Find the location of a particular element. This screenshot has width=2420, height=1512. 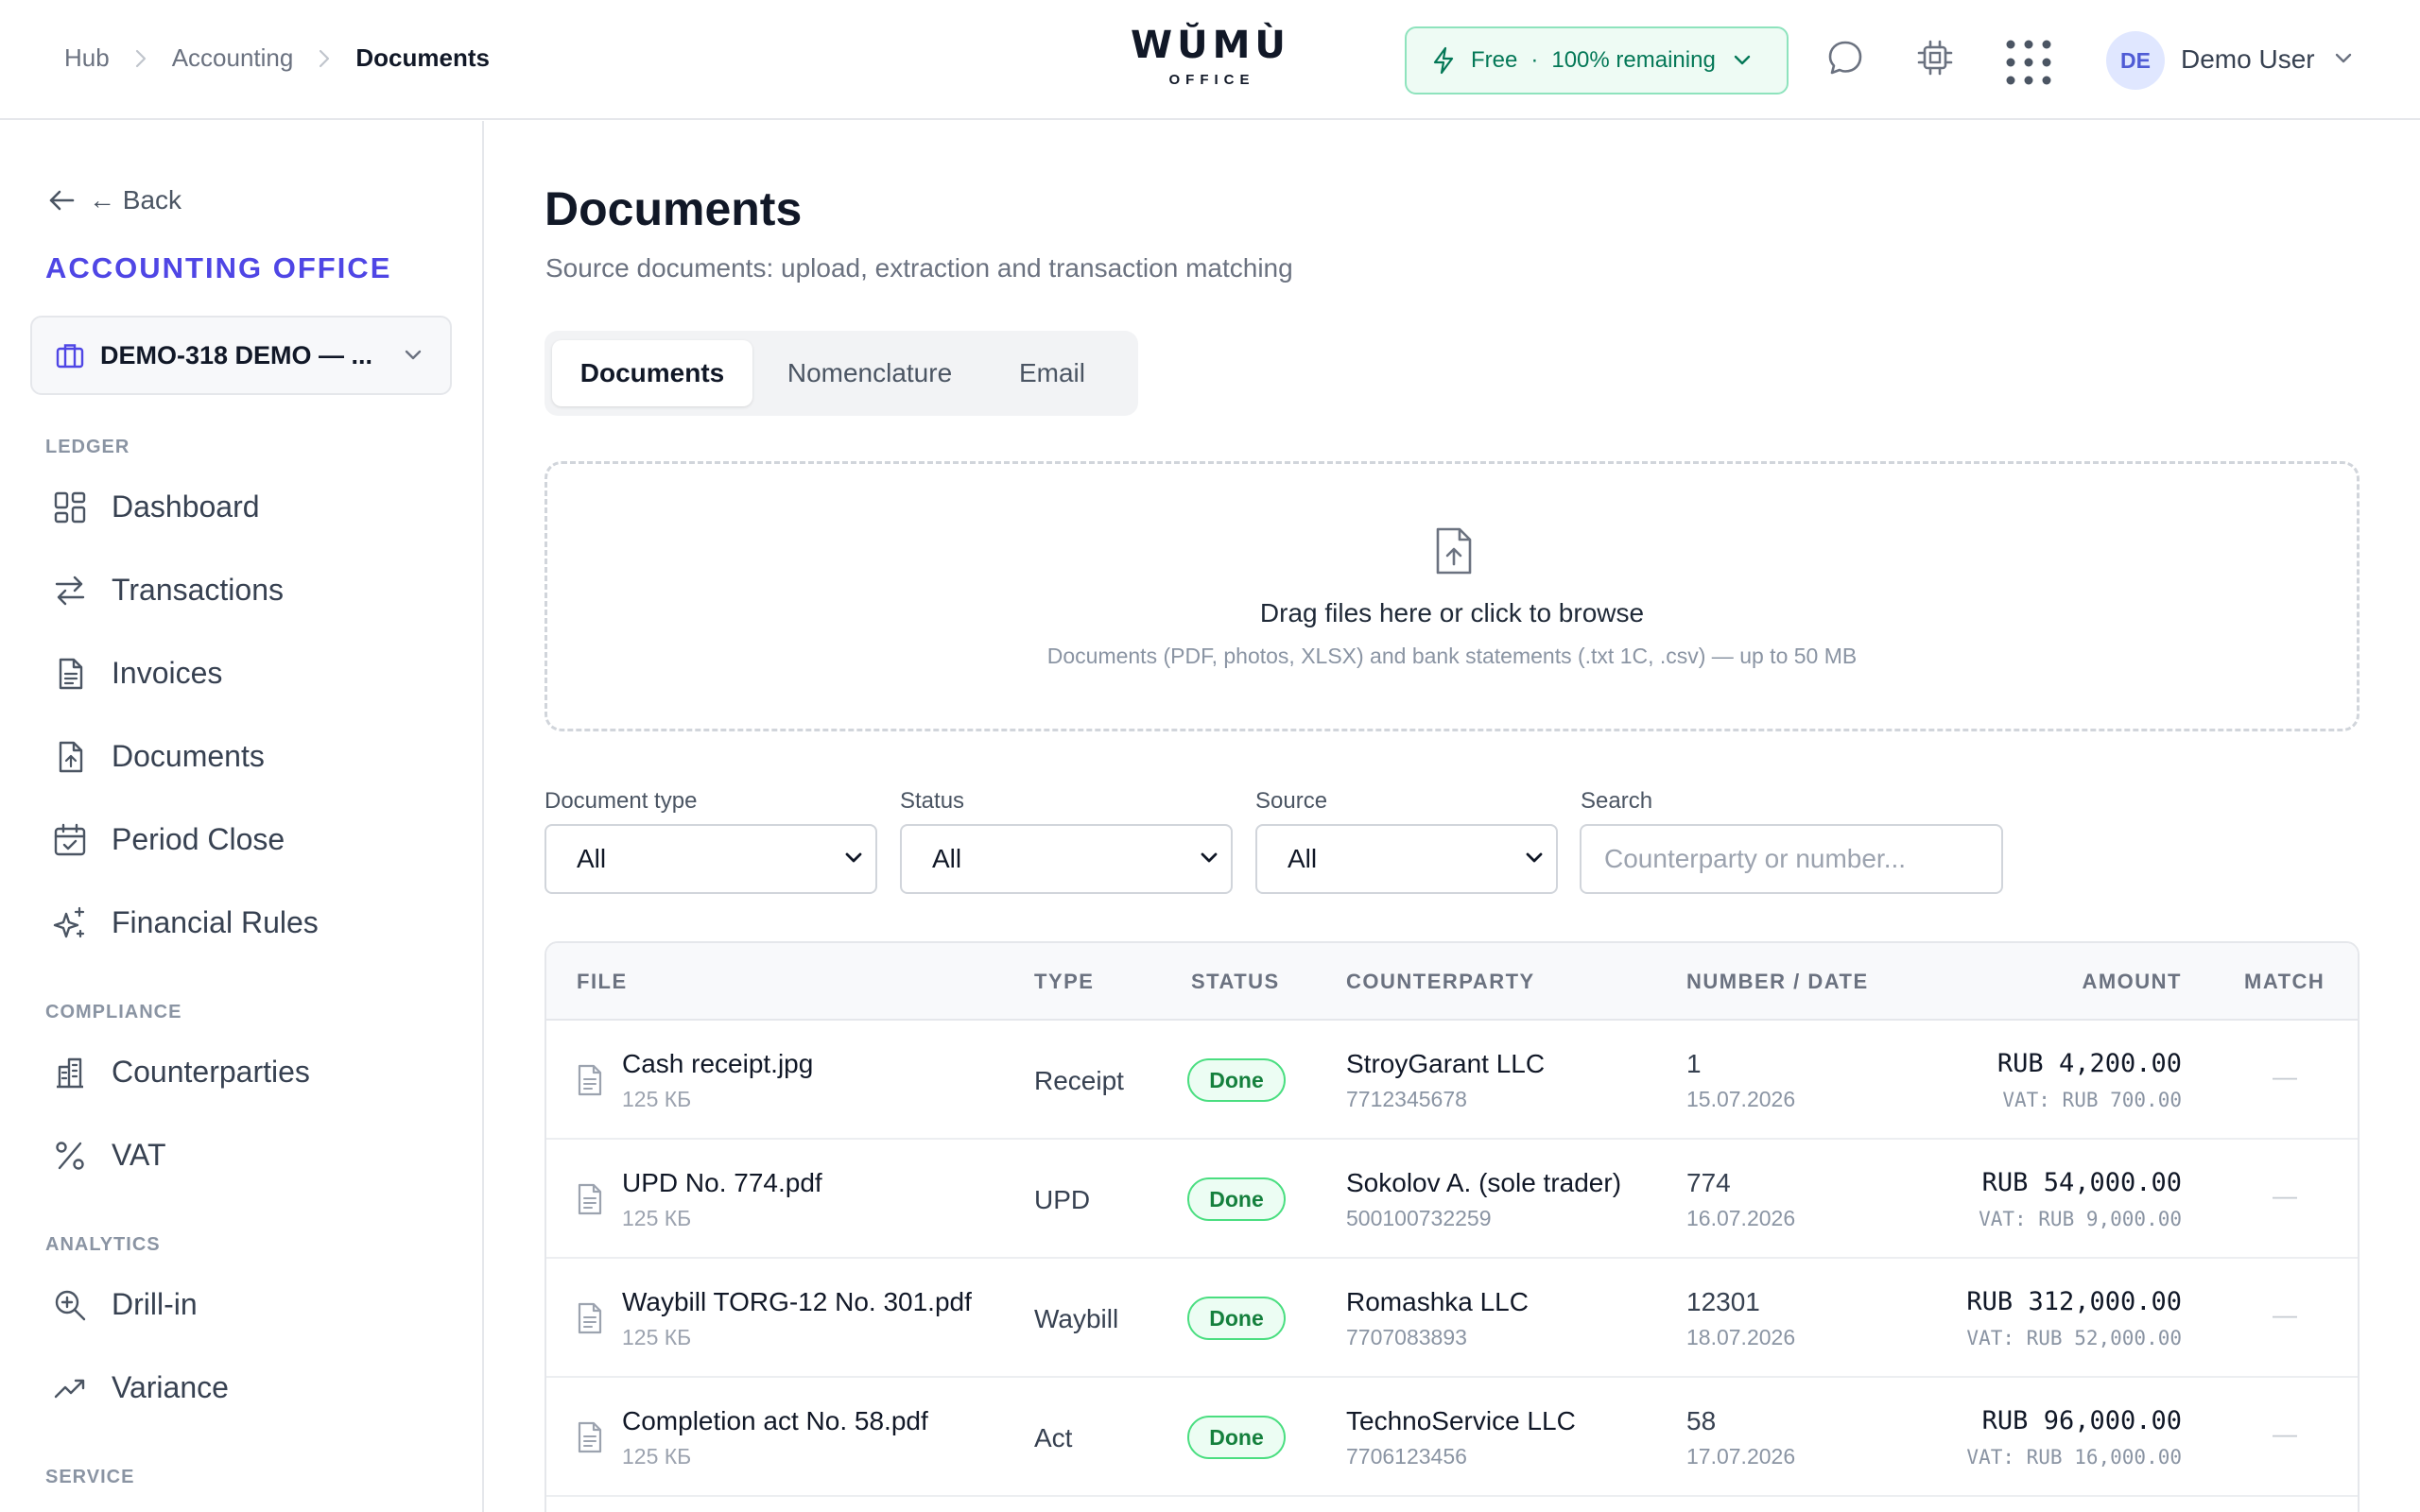

tab-email: Email is located at coordinates (1052, 373).